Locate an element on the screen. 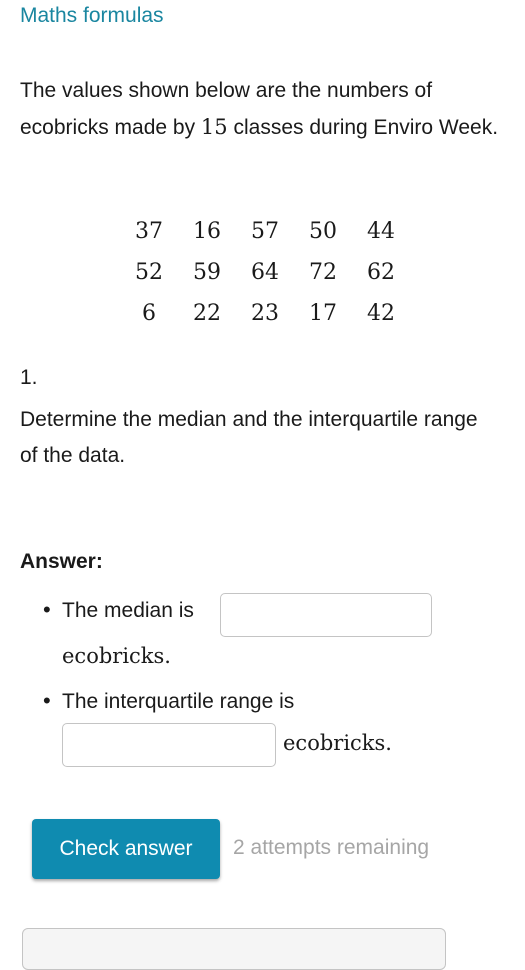 This screenshot has width=525, height=970. median-suffix: ecobricks. is located at coordinates (116, 656).